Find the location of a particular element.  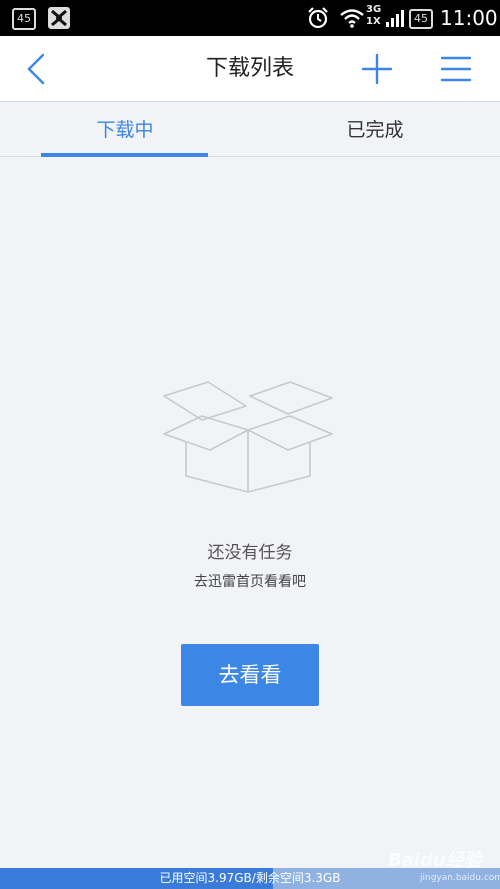

tab-bar: 下载中 已完成 is located at coordinates (250, 129).